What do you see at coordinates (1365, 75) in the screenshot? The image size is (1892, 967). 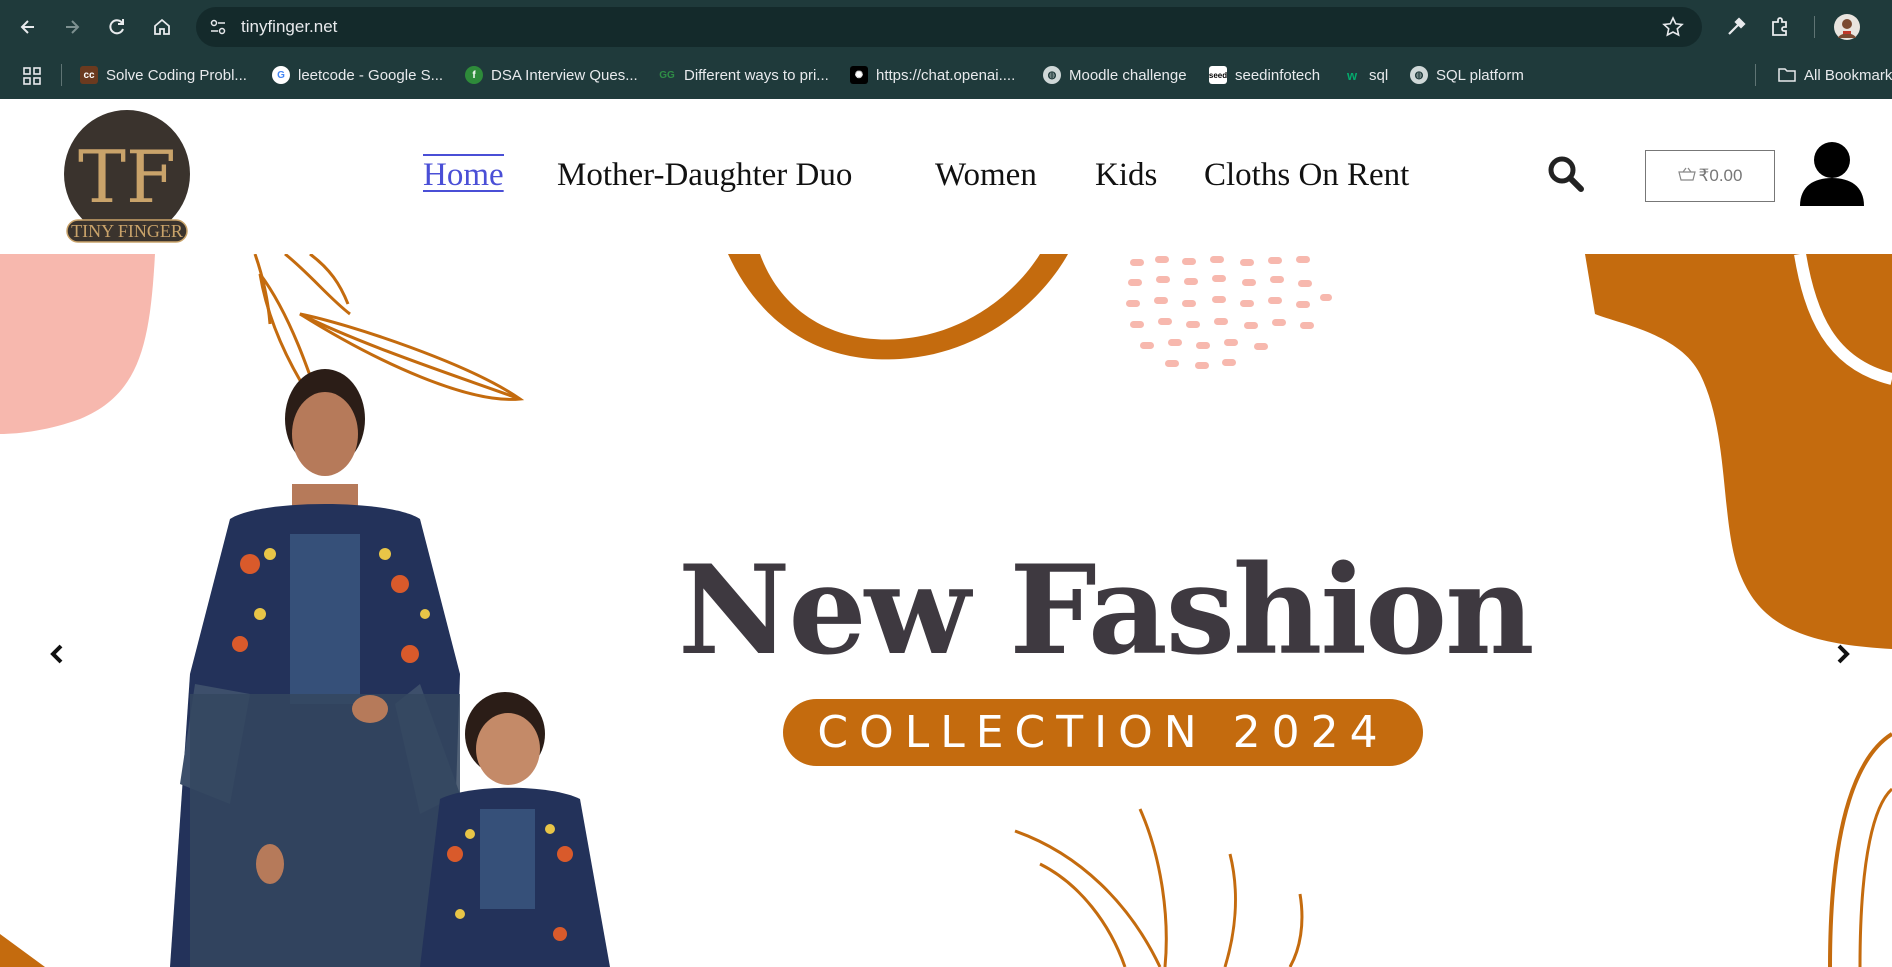 I see `bookmark-item: w sql` at bounding box center [1365, 75].